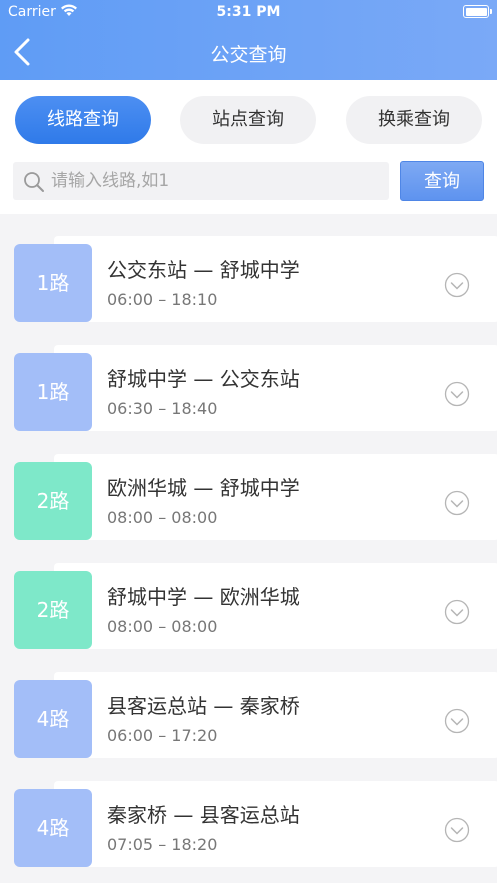  I want to click on route-name: 欧洲华城 — 舒城中学, so click(203, 488).